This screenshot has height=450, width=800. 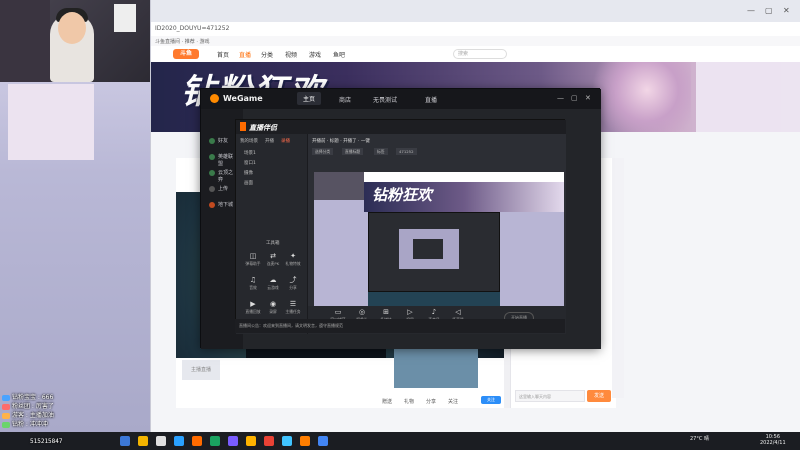 What do you see at coordinates (253, 287) in the screenshot?
I see `tool-label: 音效` at bounding box center [253, 287].